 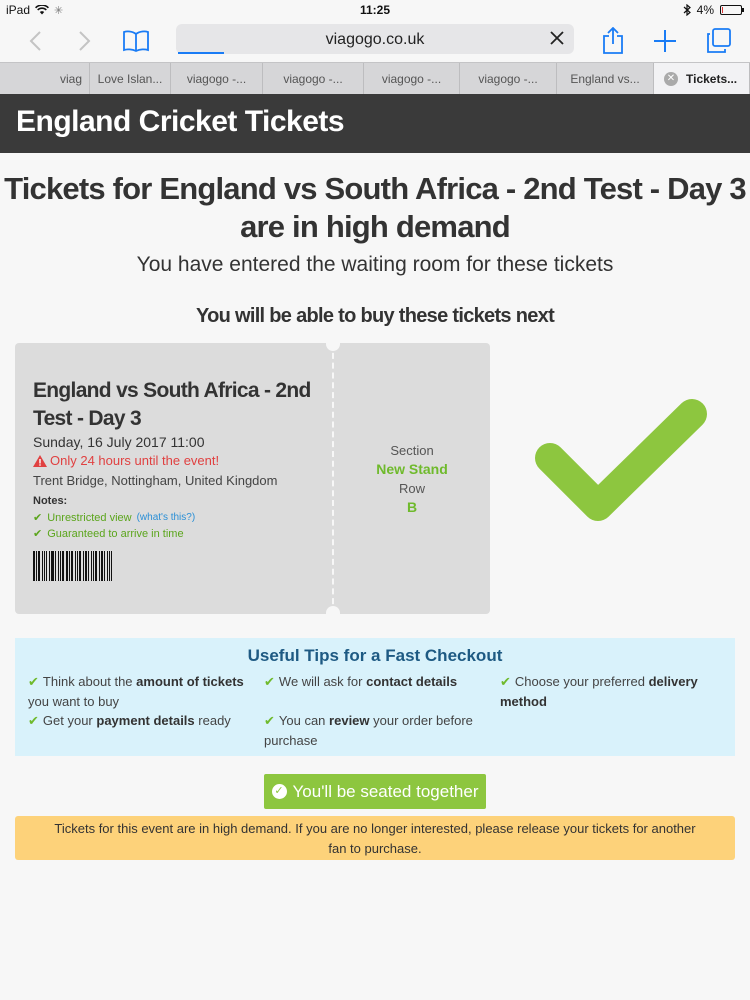 What do you see at coordinates (385, 791) in the screenshot?
I see `seated-label: You'll be seated together` at bounding box center [385, 791].